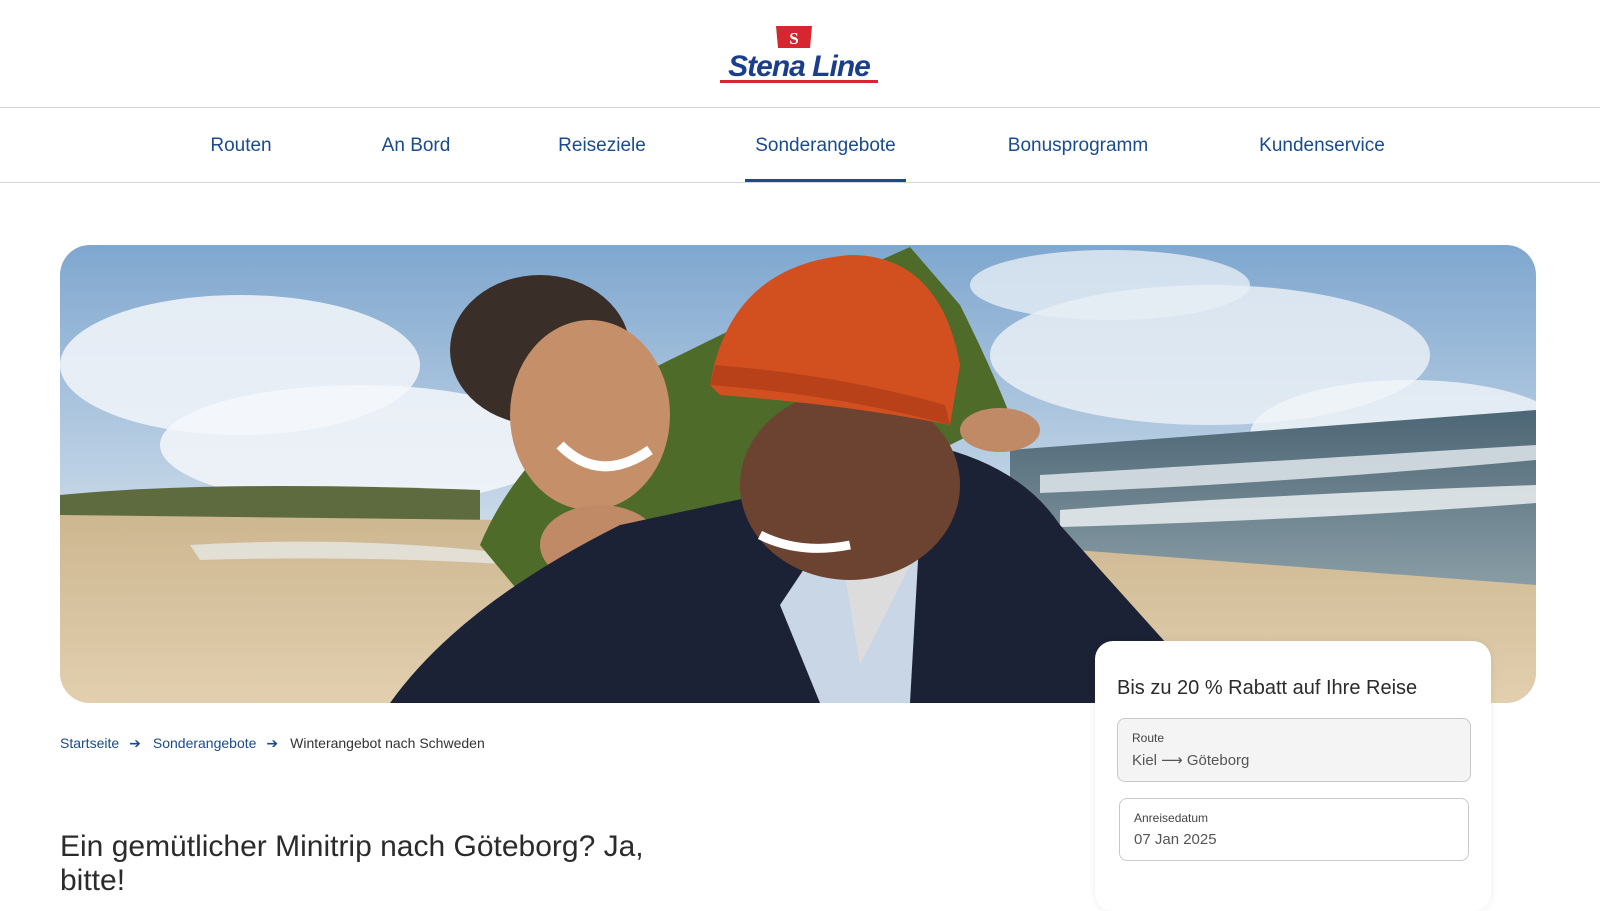 This screenshot has height=911, width=1600. Describe the element at coordinates (799, 66) in the screenshot. I see `logo-wordmark: Stena Line` at that location.